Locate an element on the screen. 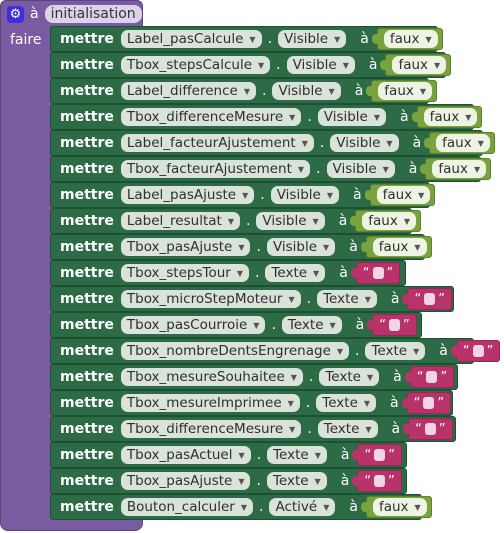  component-dropdown: Label_facteurAjustement ▼ is located at coordinates (217, 143).